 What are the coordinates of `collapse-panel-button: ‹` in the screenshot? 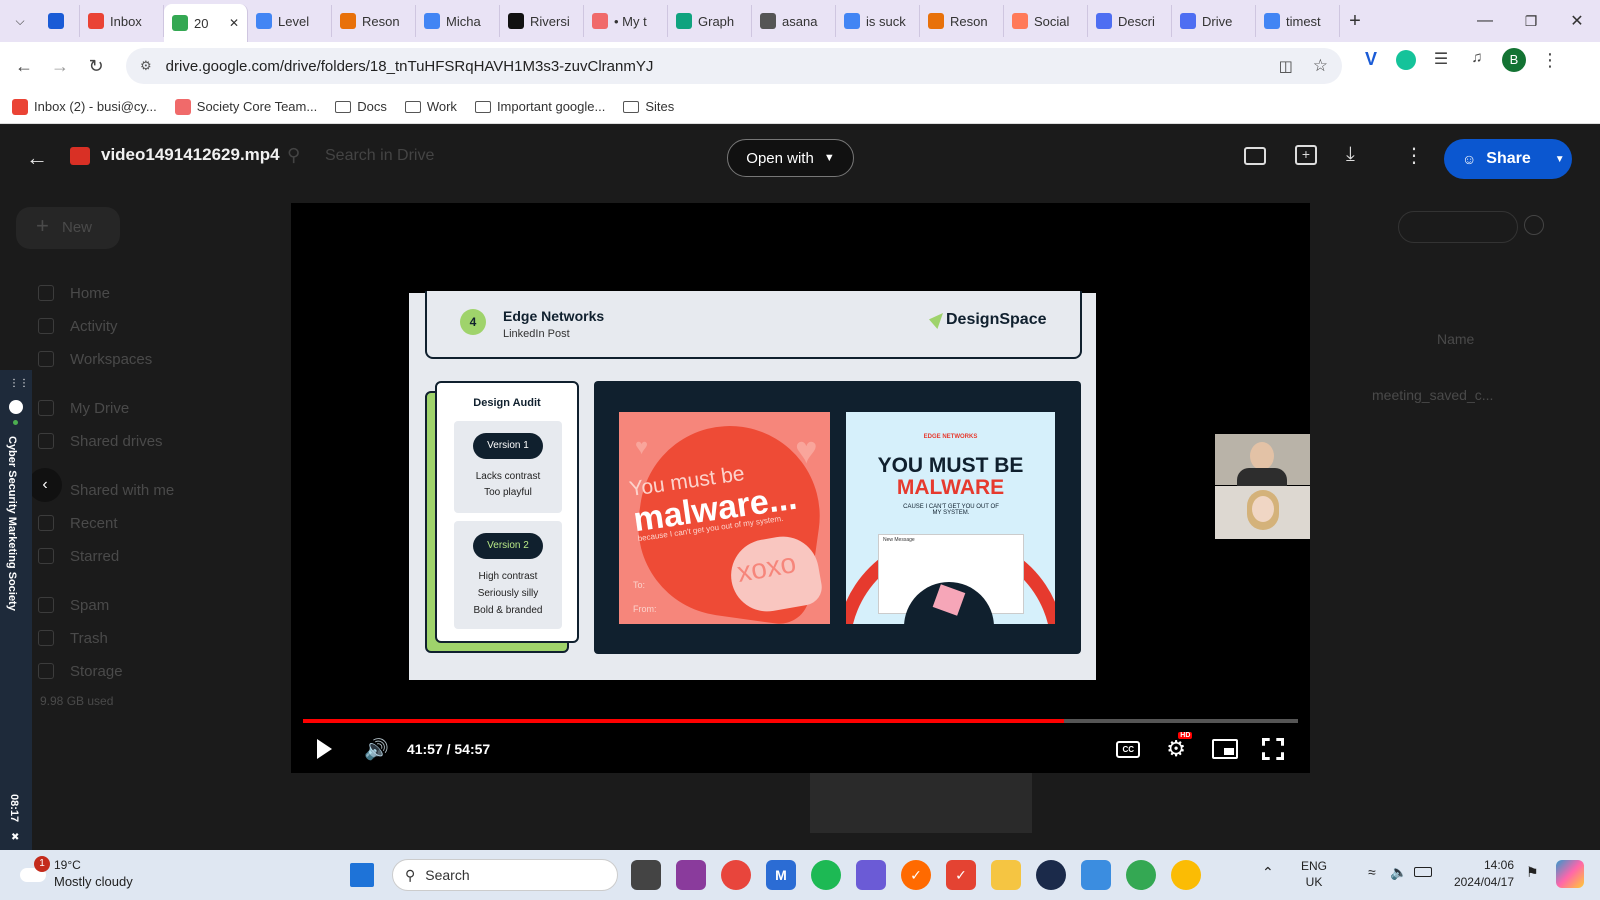 It's located at (45, 485).